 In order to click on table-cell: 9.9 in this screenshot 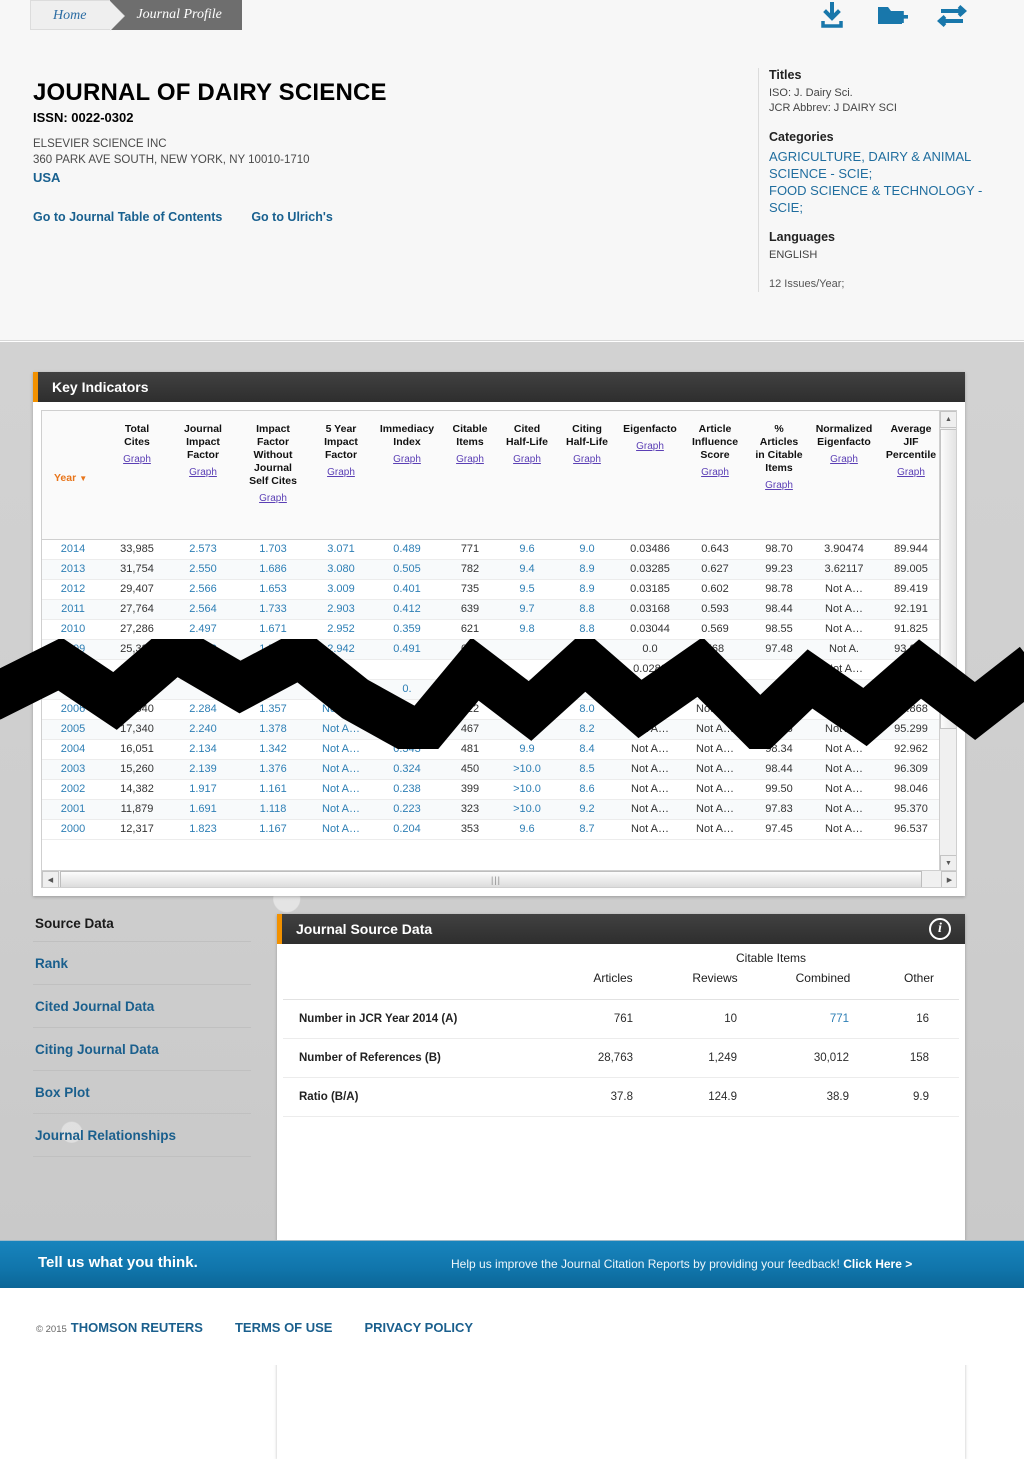, I will do `click(527, 749)`.